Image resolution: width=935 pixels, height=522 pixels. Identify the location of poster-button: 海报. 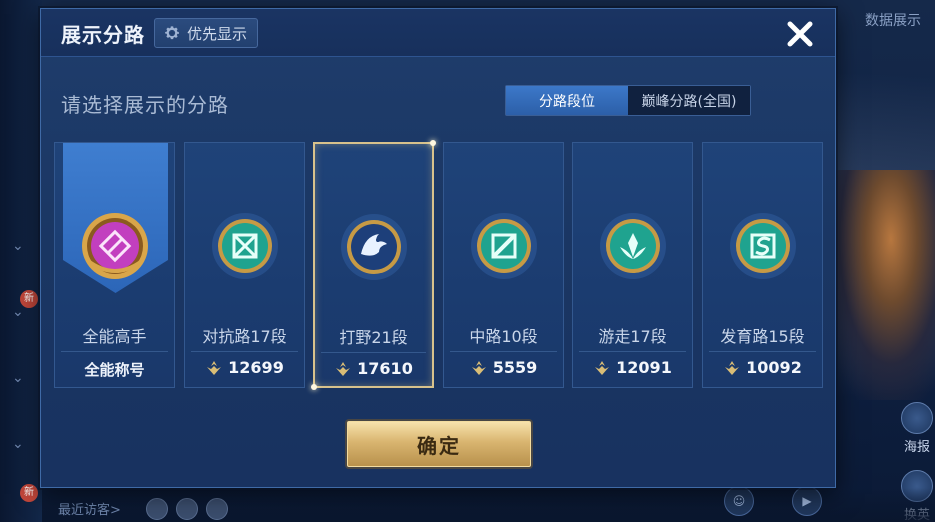
(917, 428).